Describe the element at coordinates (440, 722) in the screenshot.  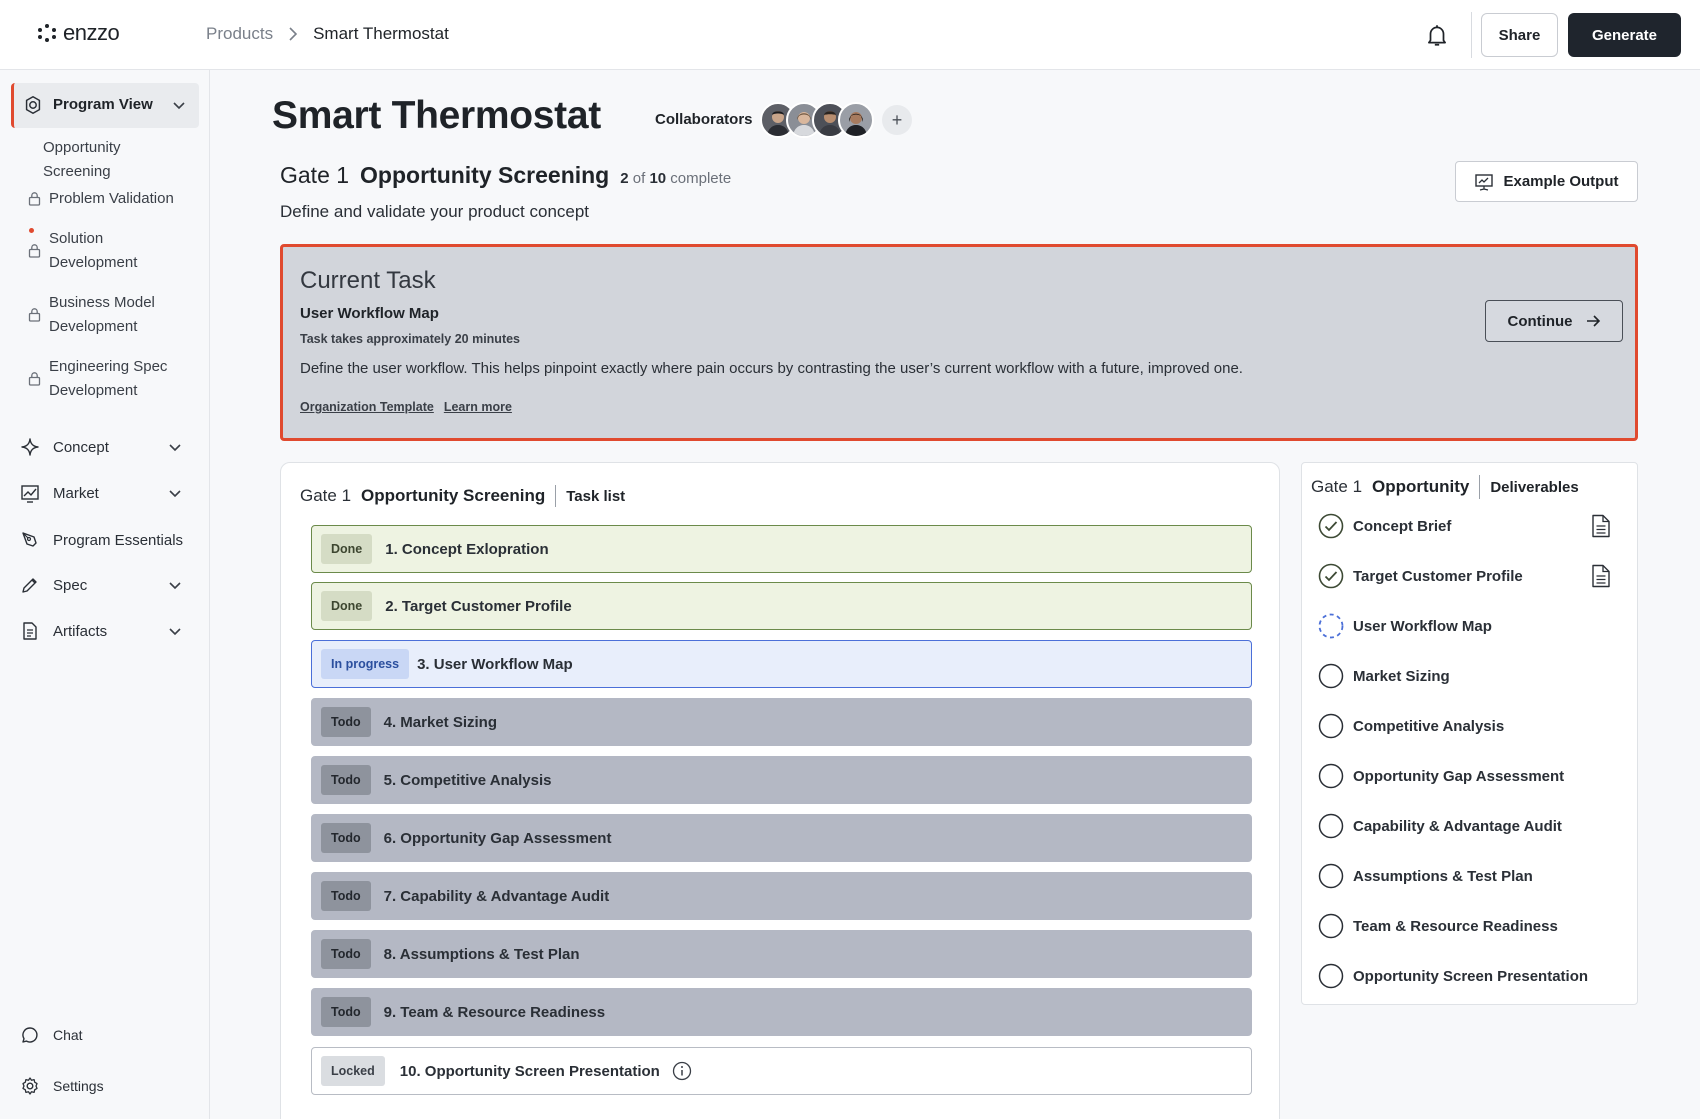
I see `task-name: 4. Market Sizing` at that location.